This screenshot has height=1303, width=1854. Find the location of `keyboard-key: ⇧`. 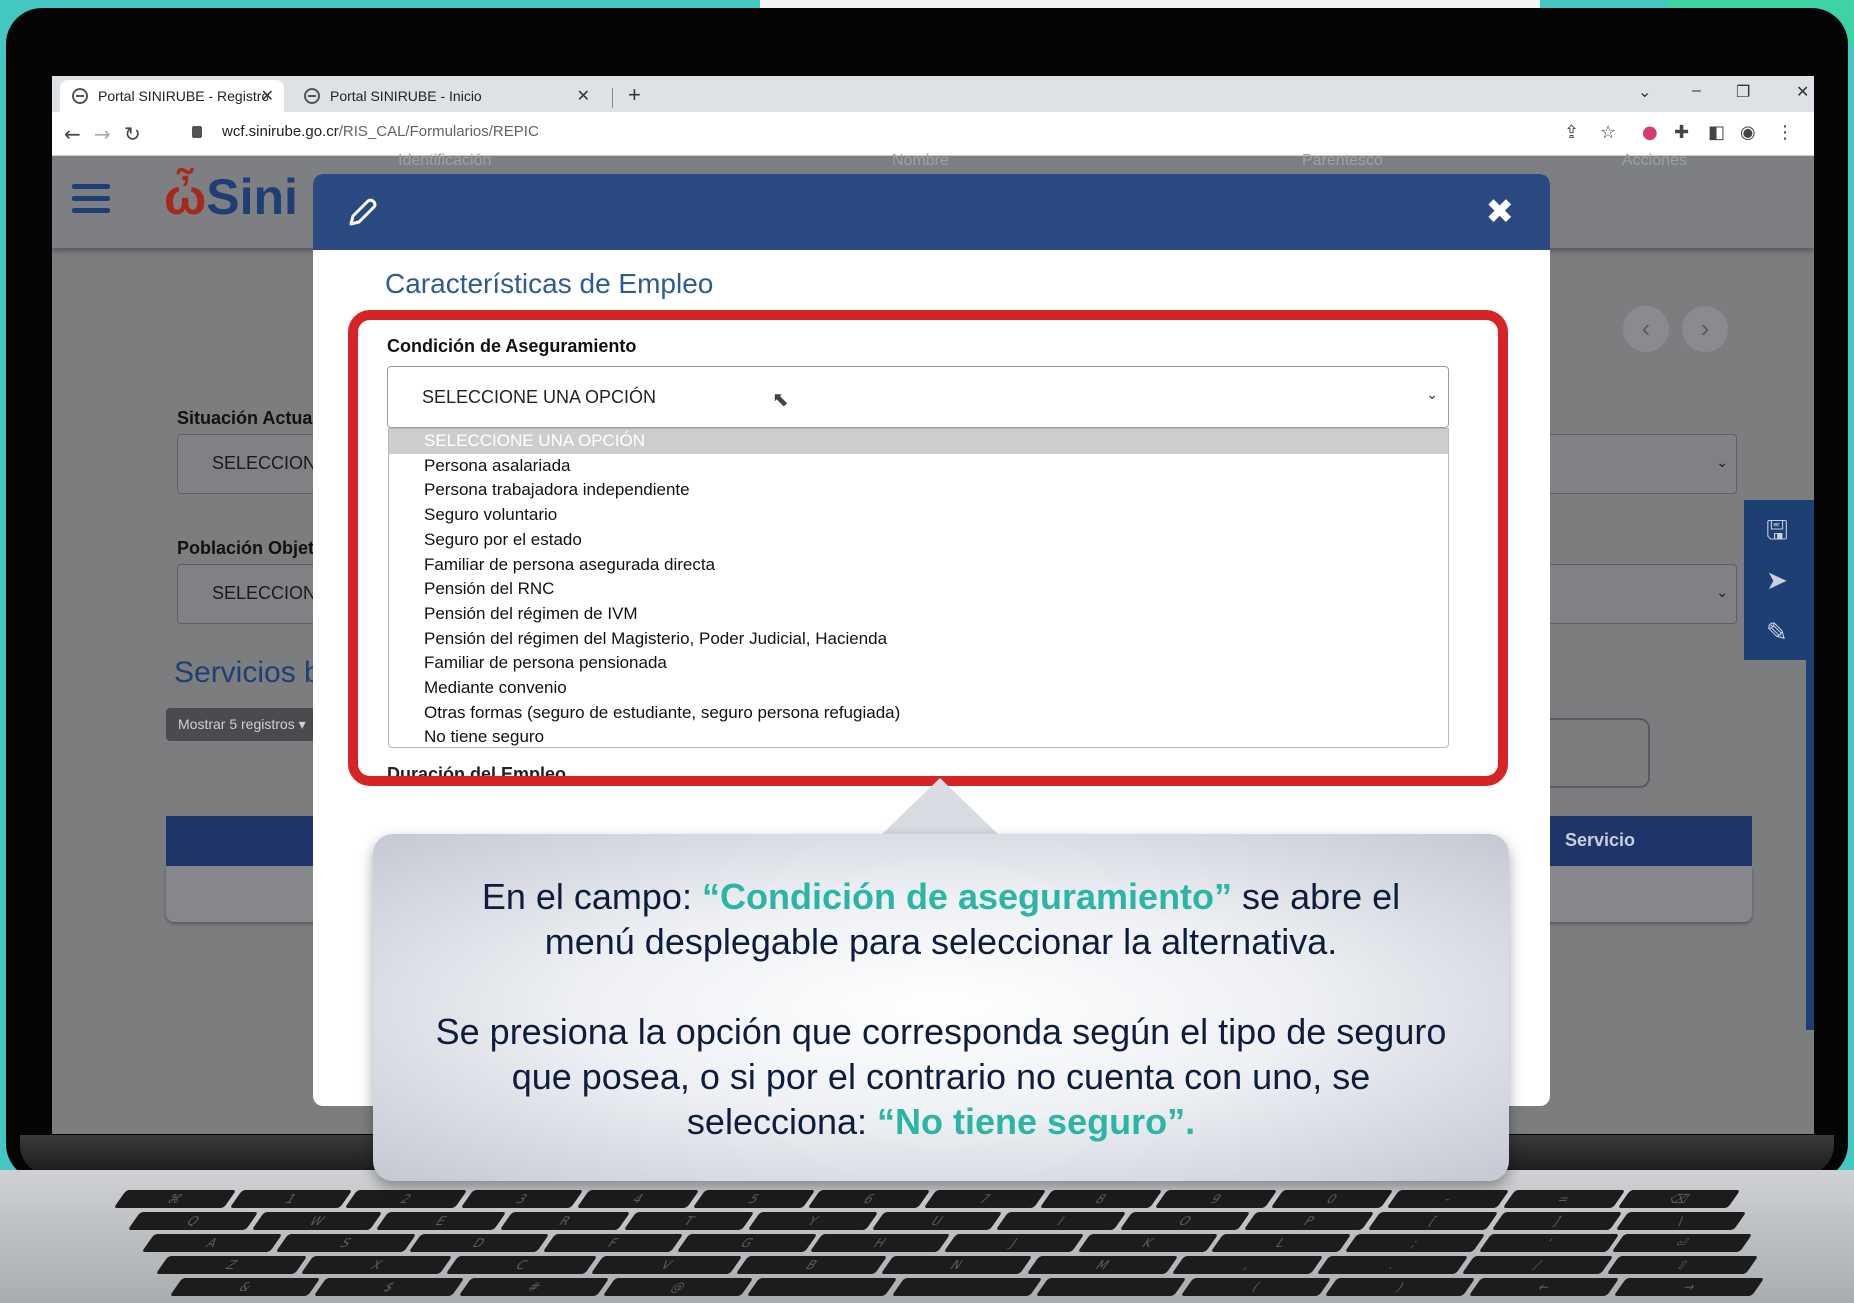

keyboard-key: ⇧ is located at coordinates (1682, 1265).